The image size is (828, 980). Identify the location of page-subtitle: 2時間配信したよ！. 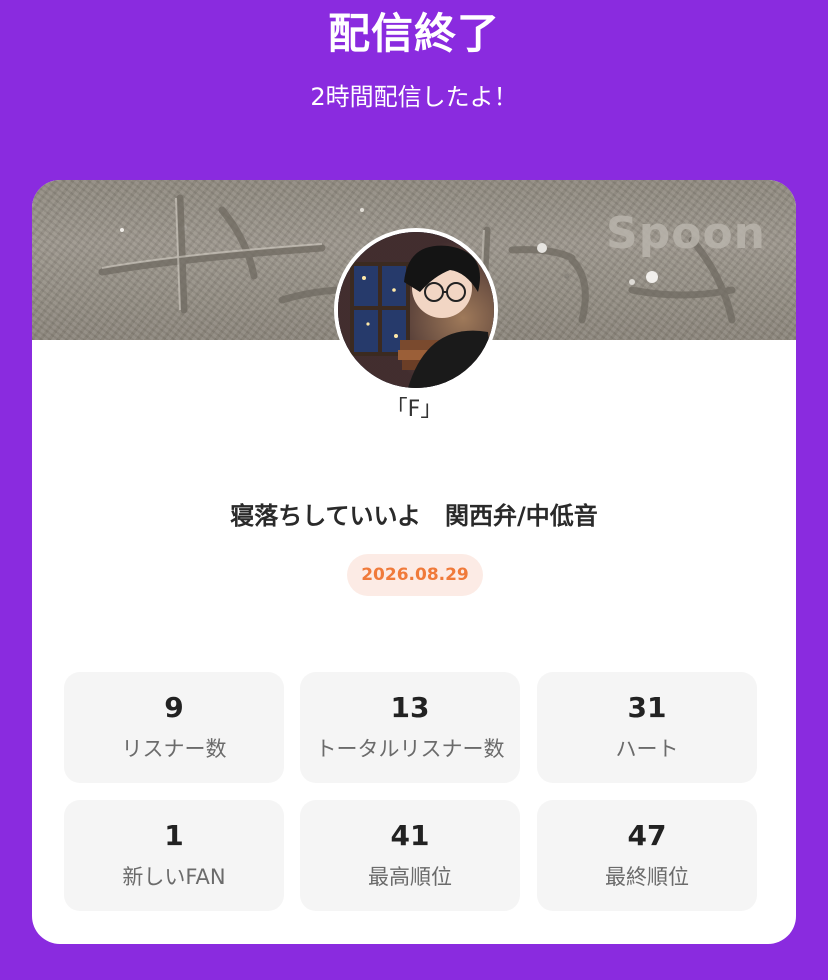
(414, 97).